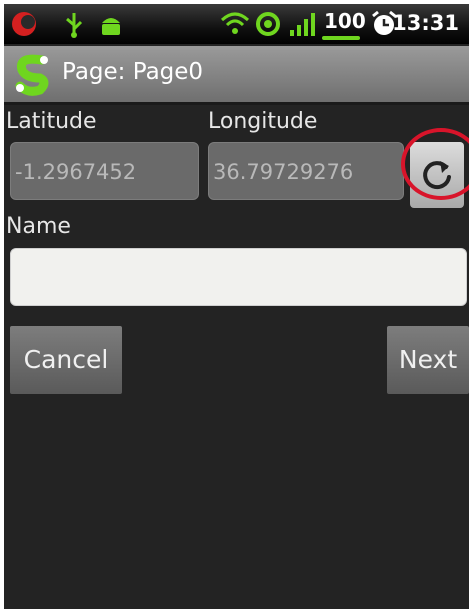 This screenshot has width=473, height=613. Describe the element at coordinates (425, 23) in the screenshot. I see `status-time: 13:31` at that location.